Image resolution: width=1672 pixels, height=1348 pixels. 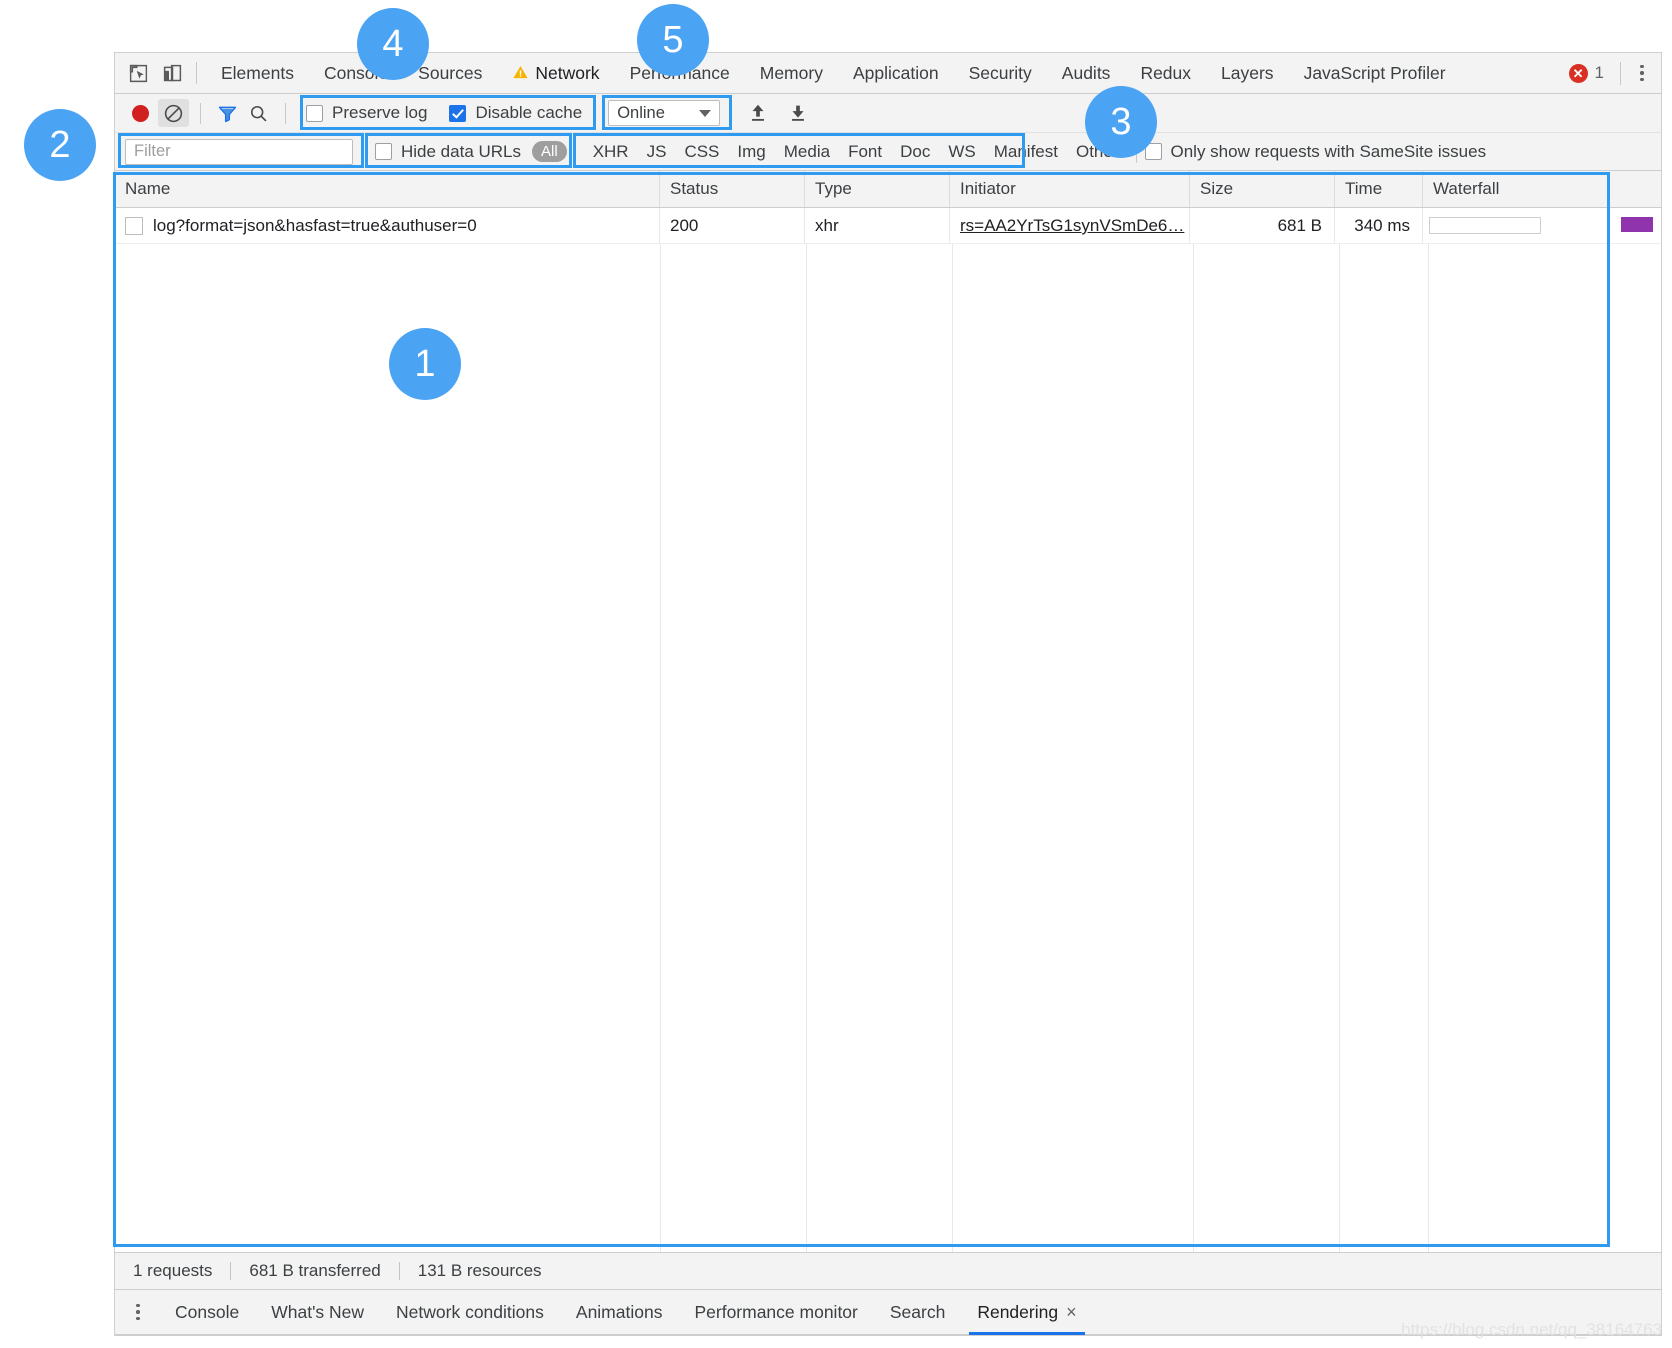 I want to click on callout-label: 5, so click(x=673, y=39).